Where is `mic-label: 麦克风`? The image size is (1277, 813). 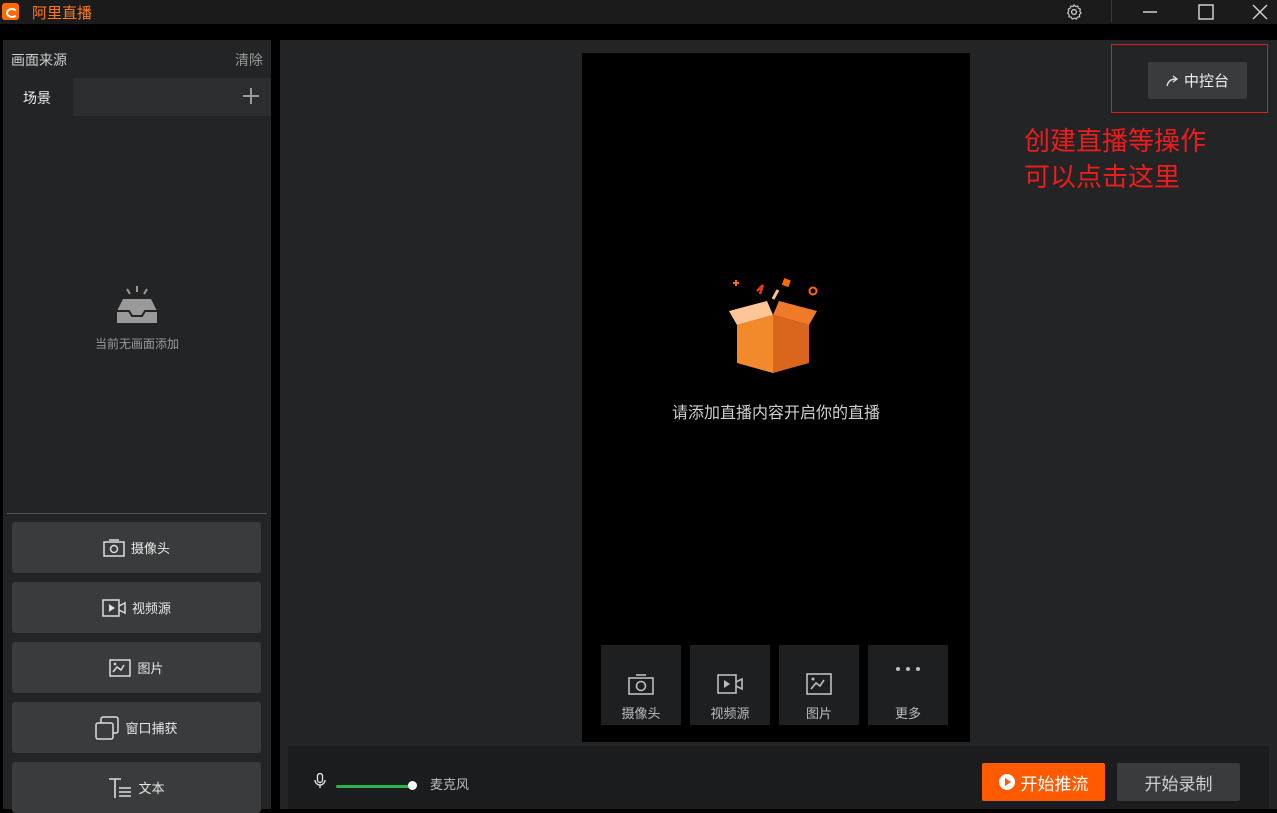
mic-label: 麦克风 is located at coordinates (450, 785).